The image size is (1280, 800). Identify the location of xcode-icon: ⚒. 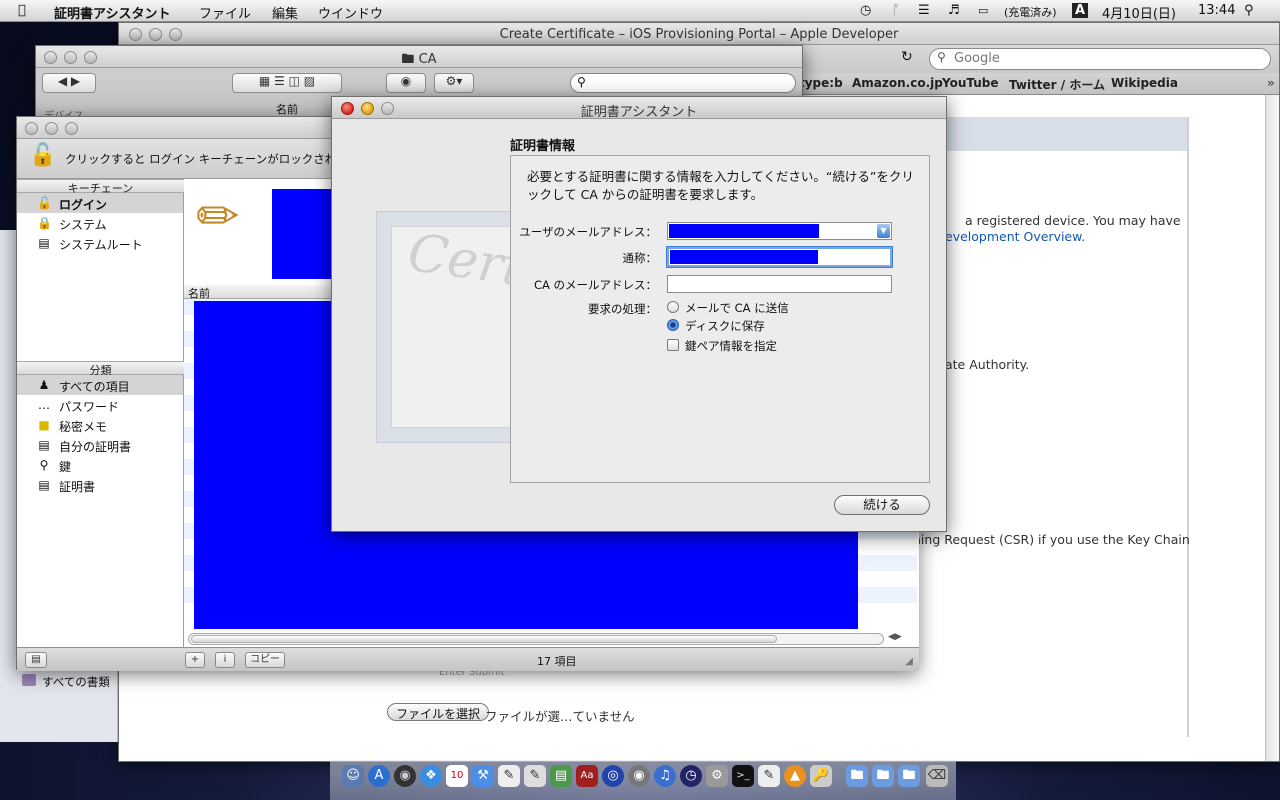
(483, 776).